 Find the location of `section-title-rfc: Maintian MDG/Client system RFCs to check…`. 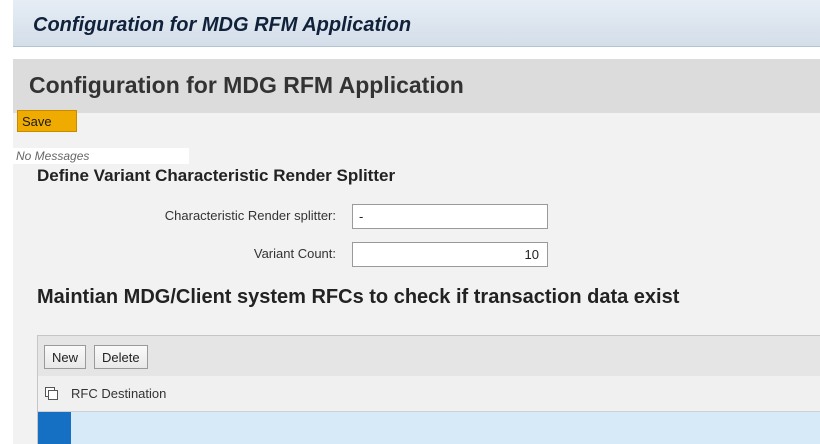

section-title-rfc: Maintian MDG/Client system RFCs to check… is located at coordinates (358, 297).